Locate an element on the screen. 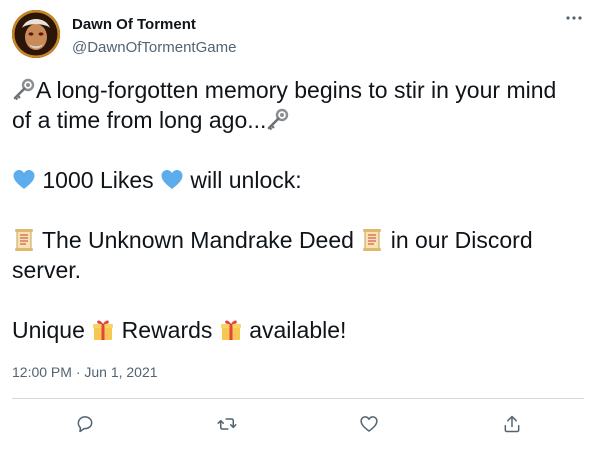  available-text: available! is located at coordinates (298, 330).